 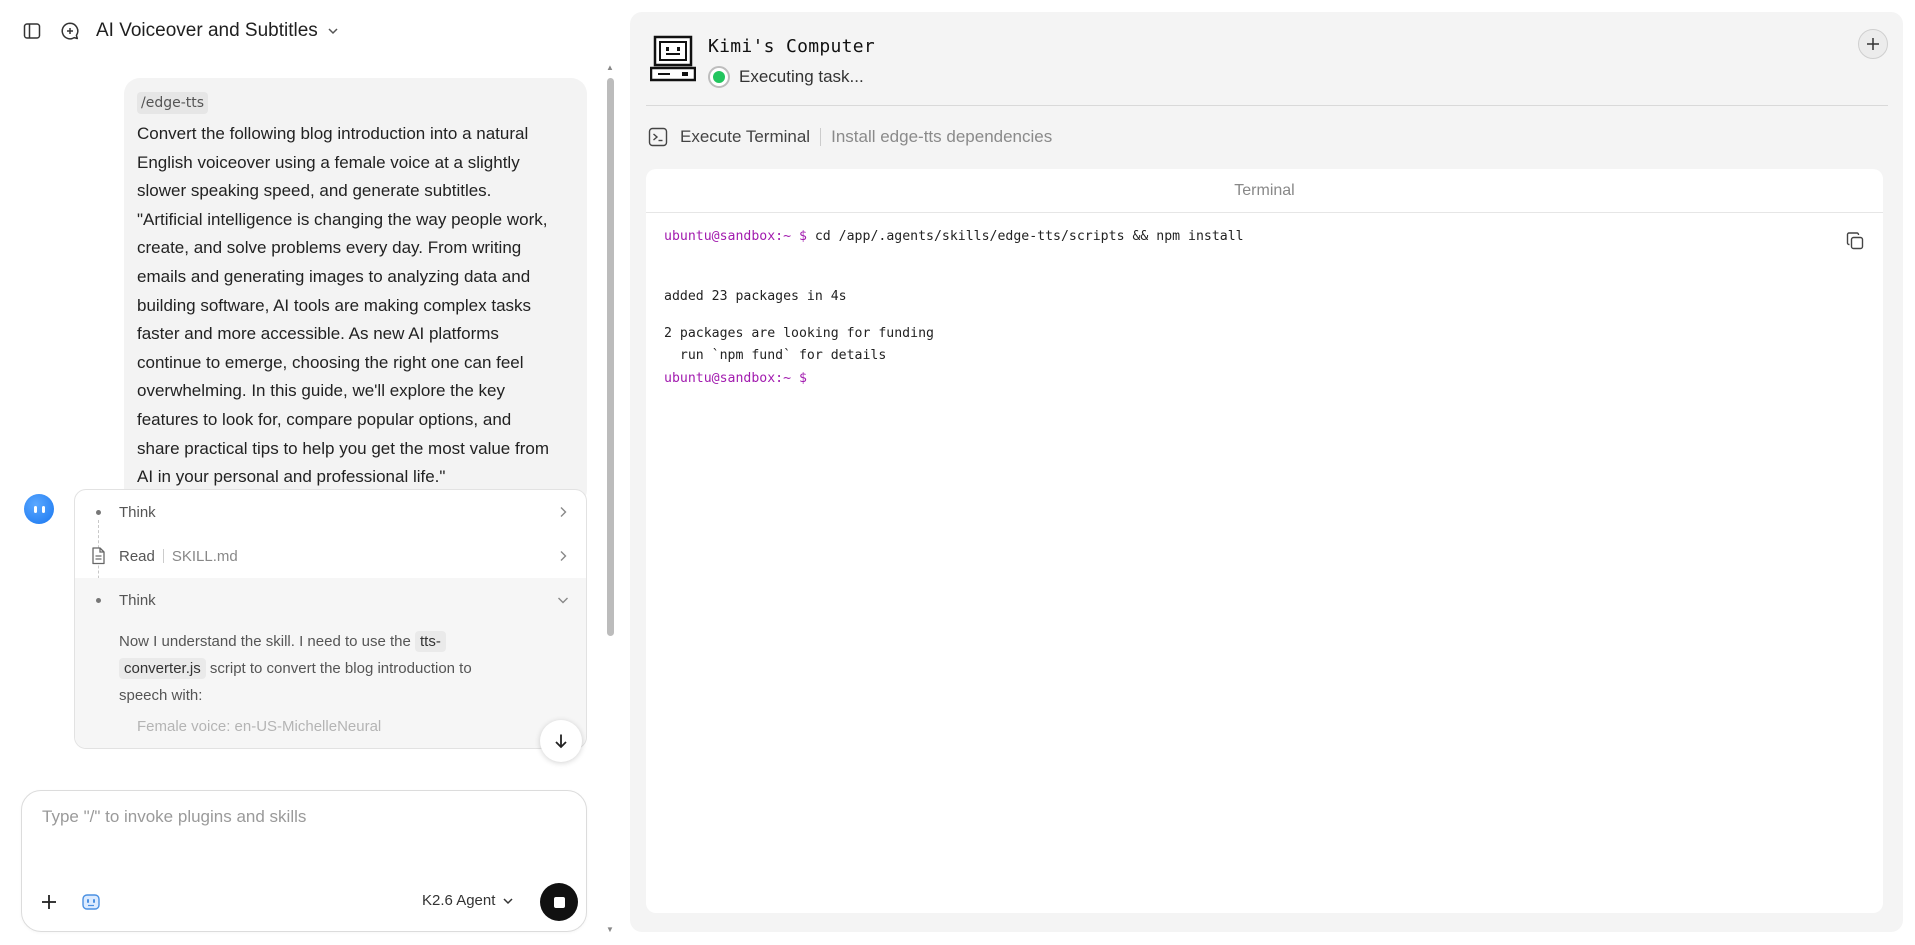 I want to click on model-selector: K2.6 Agent, so click(x=468, y=900).